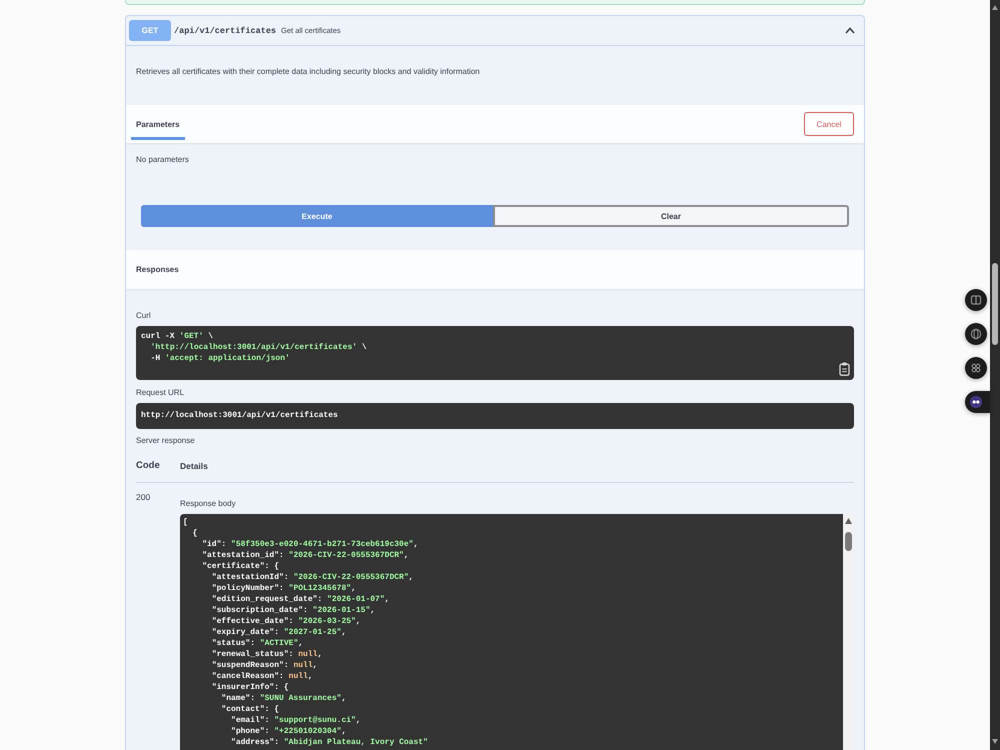 The width and height of the screenshot is (1000, 750). Describe the element at coordinates (208, 504) in the screenshot. I see `response-body-label: Response body` at that location.